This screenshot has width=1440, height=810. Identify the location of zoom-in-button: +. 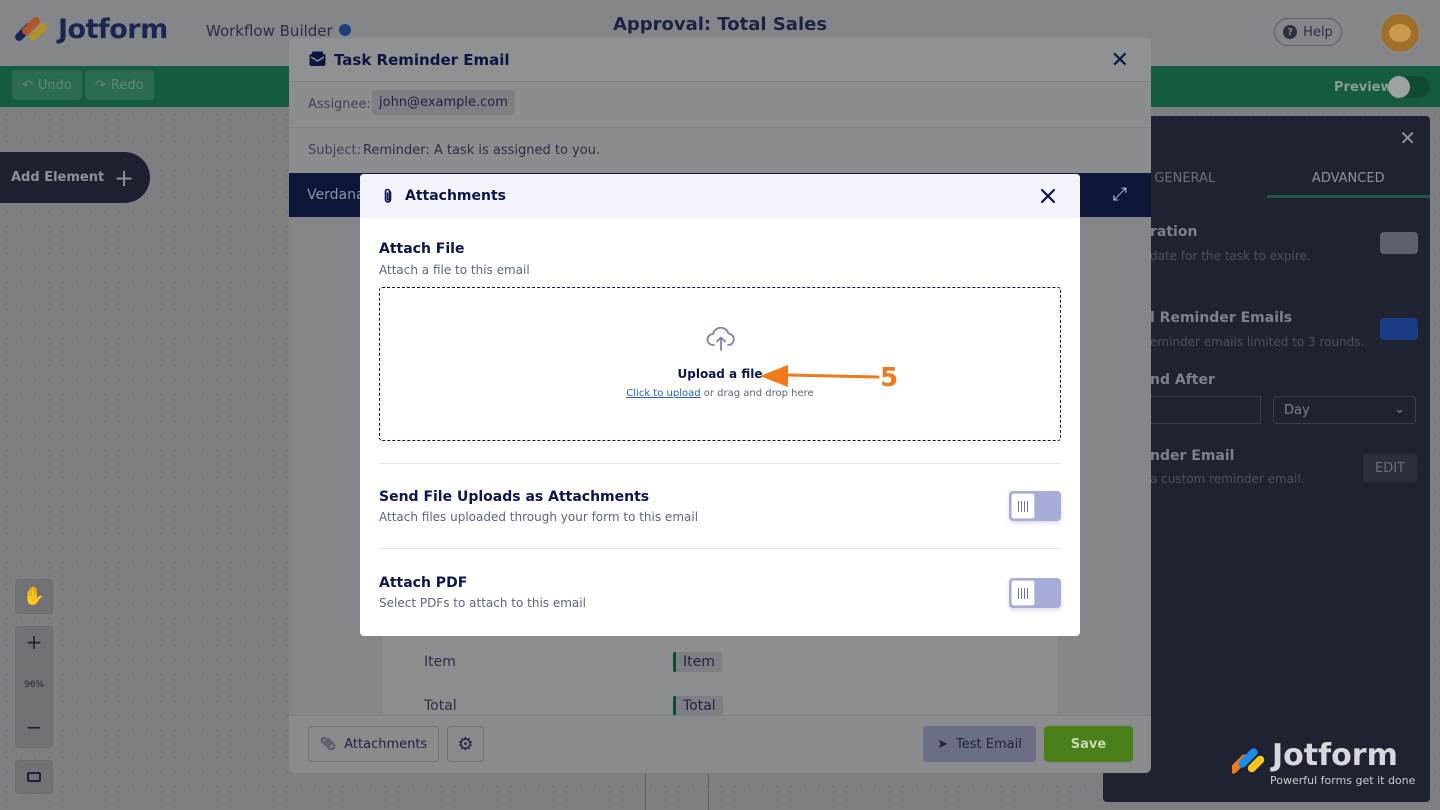
(34, 642).